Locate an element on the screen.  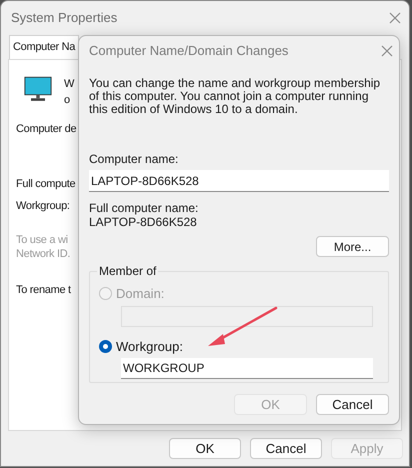
description-text: W is located at coordinates (69, 84).